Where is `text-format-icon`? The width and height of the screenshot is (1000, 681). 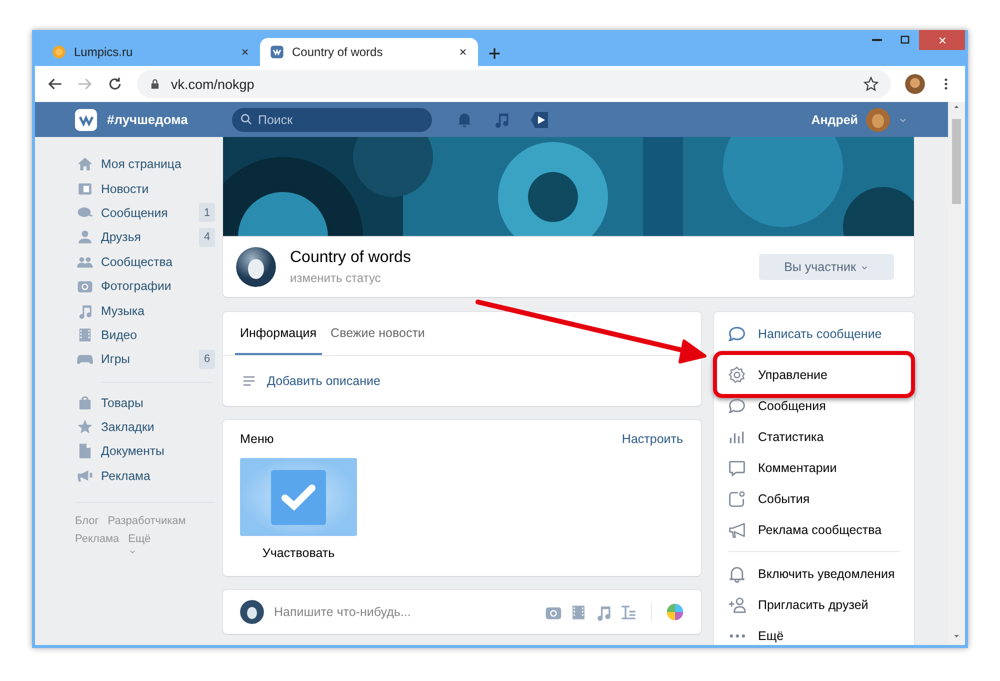
text-format-icon is located at coordinates (628, 612).